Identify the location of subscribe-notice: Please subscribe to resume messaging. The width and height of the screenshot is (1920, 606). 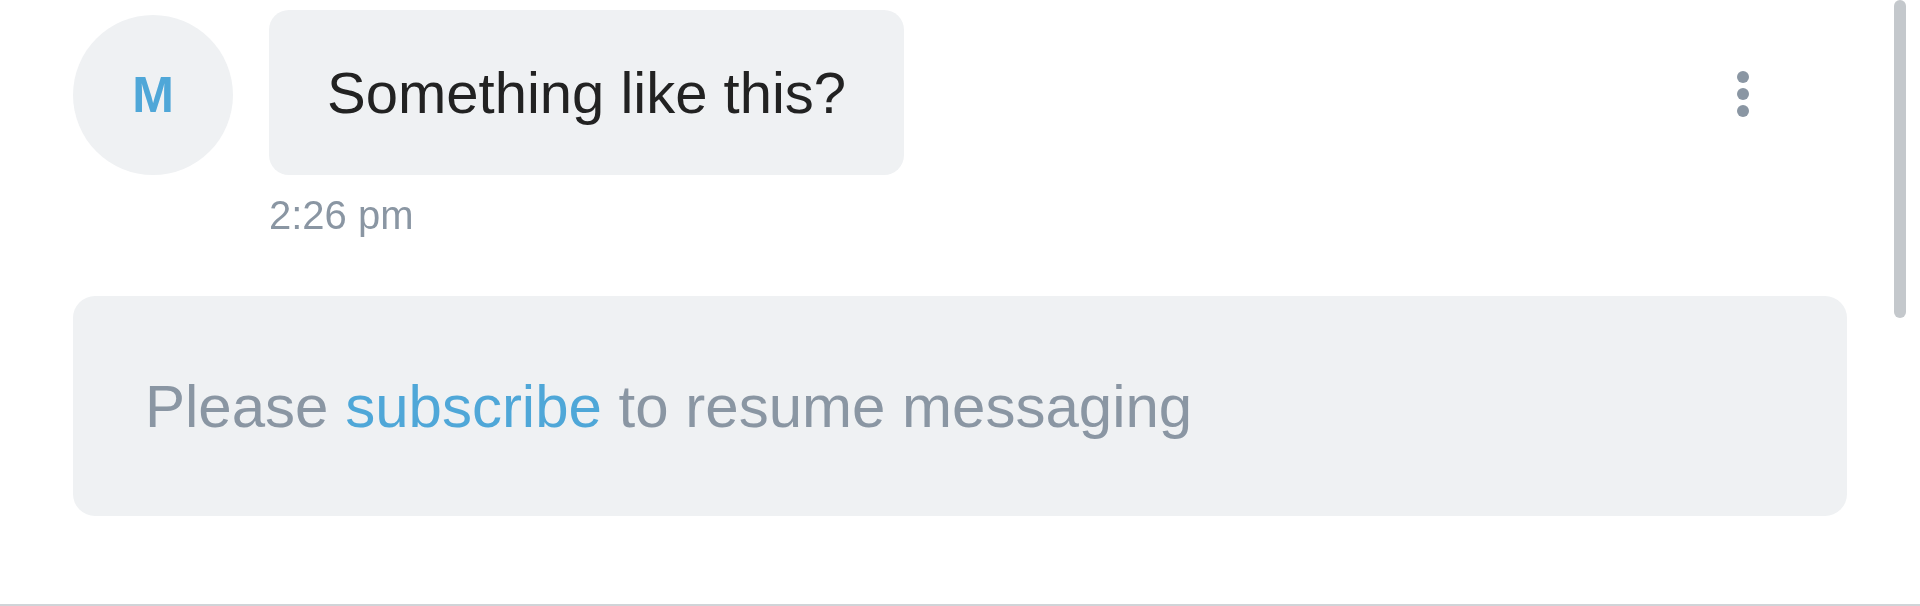
(669, 406).